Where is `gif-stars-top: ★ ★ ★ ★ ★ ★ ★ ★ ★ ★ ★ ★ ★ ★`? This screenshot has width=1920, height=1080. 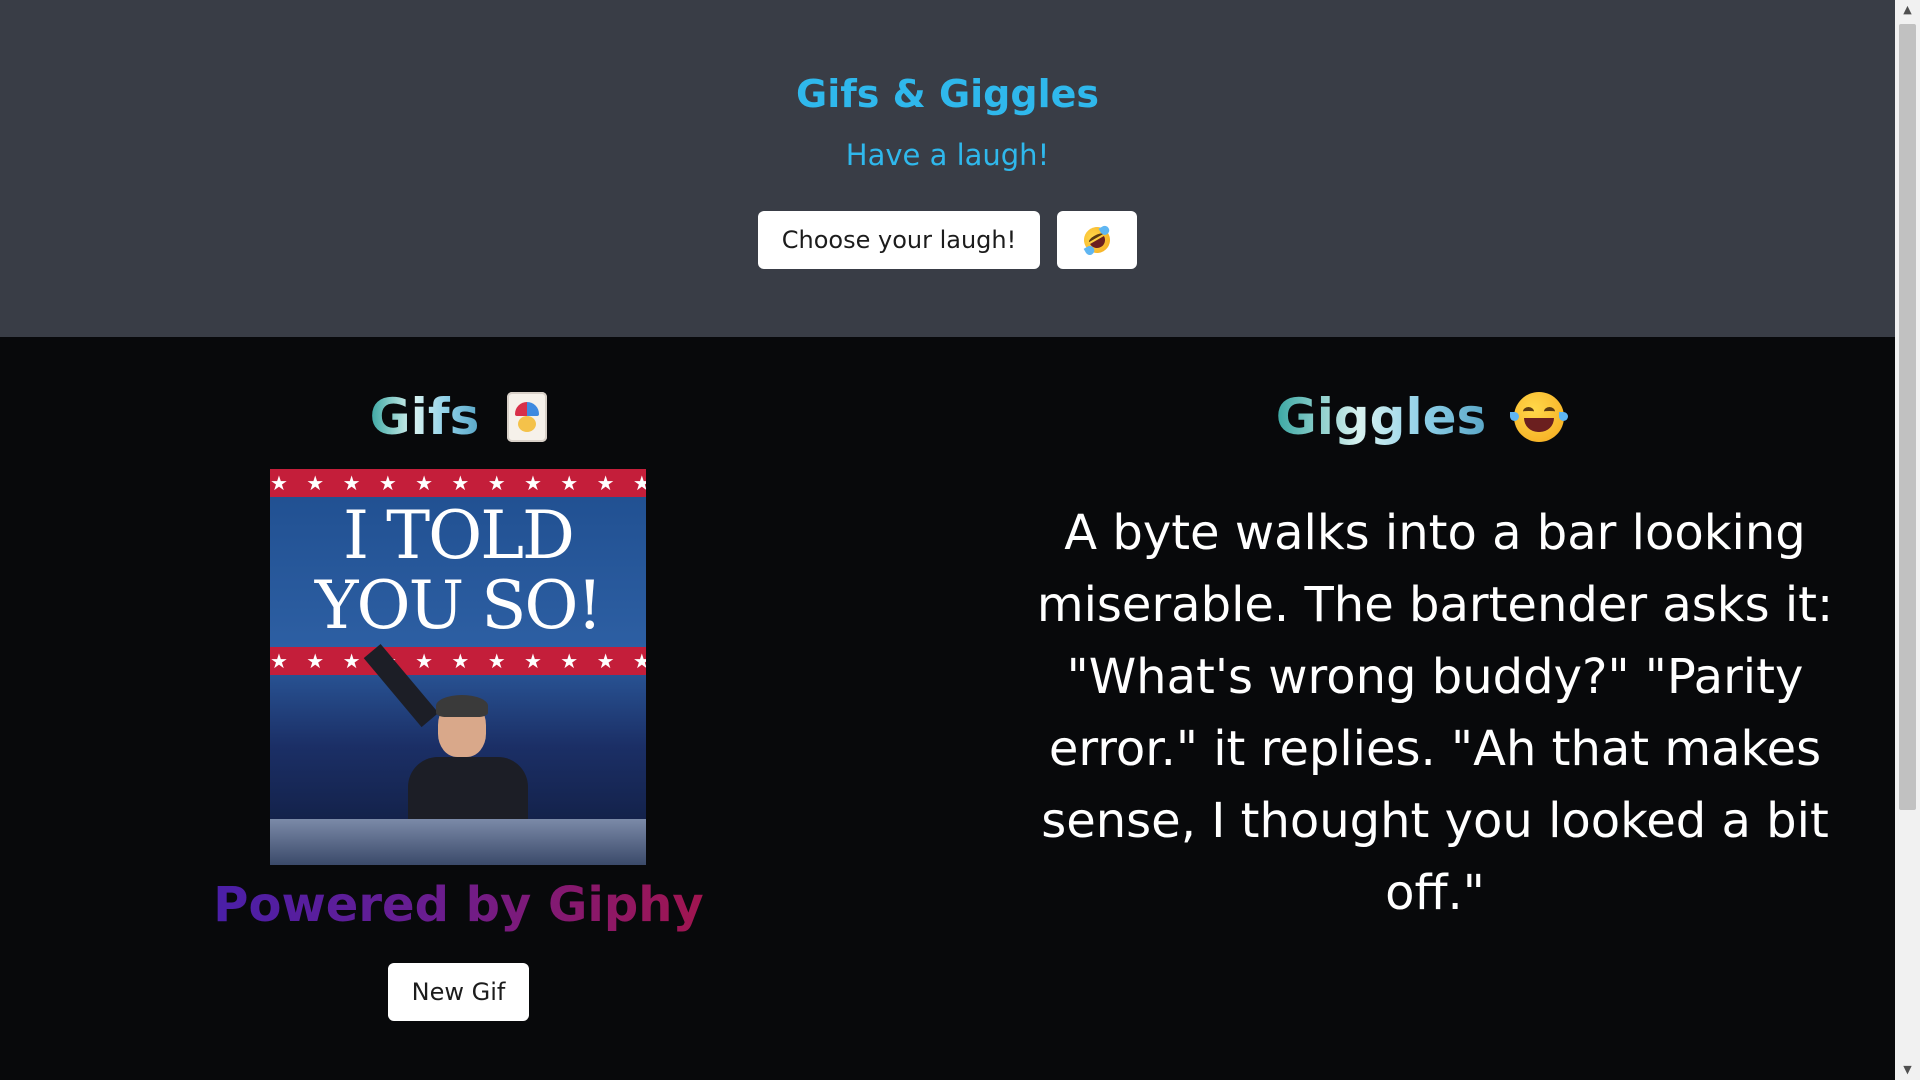 gif-stars-top: ★ ★ ★ ★ ★ ★ ★ ★ ★ ★ ★ ★ ★ ★ is located at coordinates (458, 483).